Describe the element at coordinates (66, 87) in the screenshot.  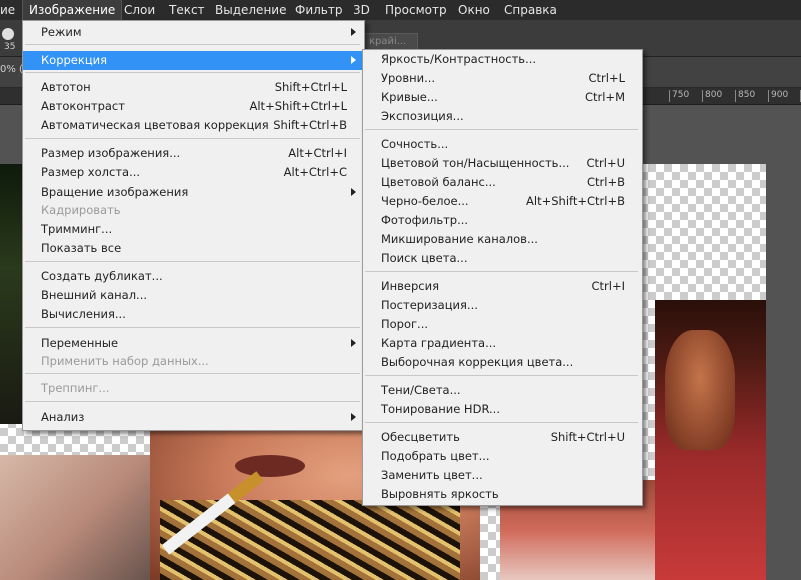
I see `menu-item-label: Автотон` at that location.